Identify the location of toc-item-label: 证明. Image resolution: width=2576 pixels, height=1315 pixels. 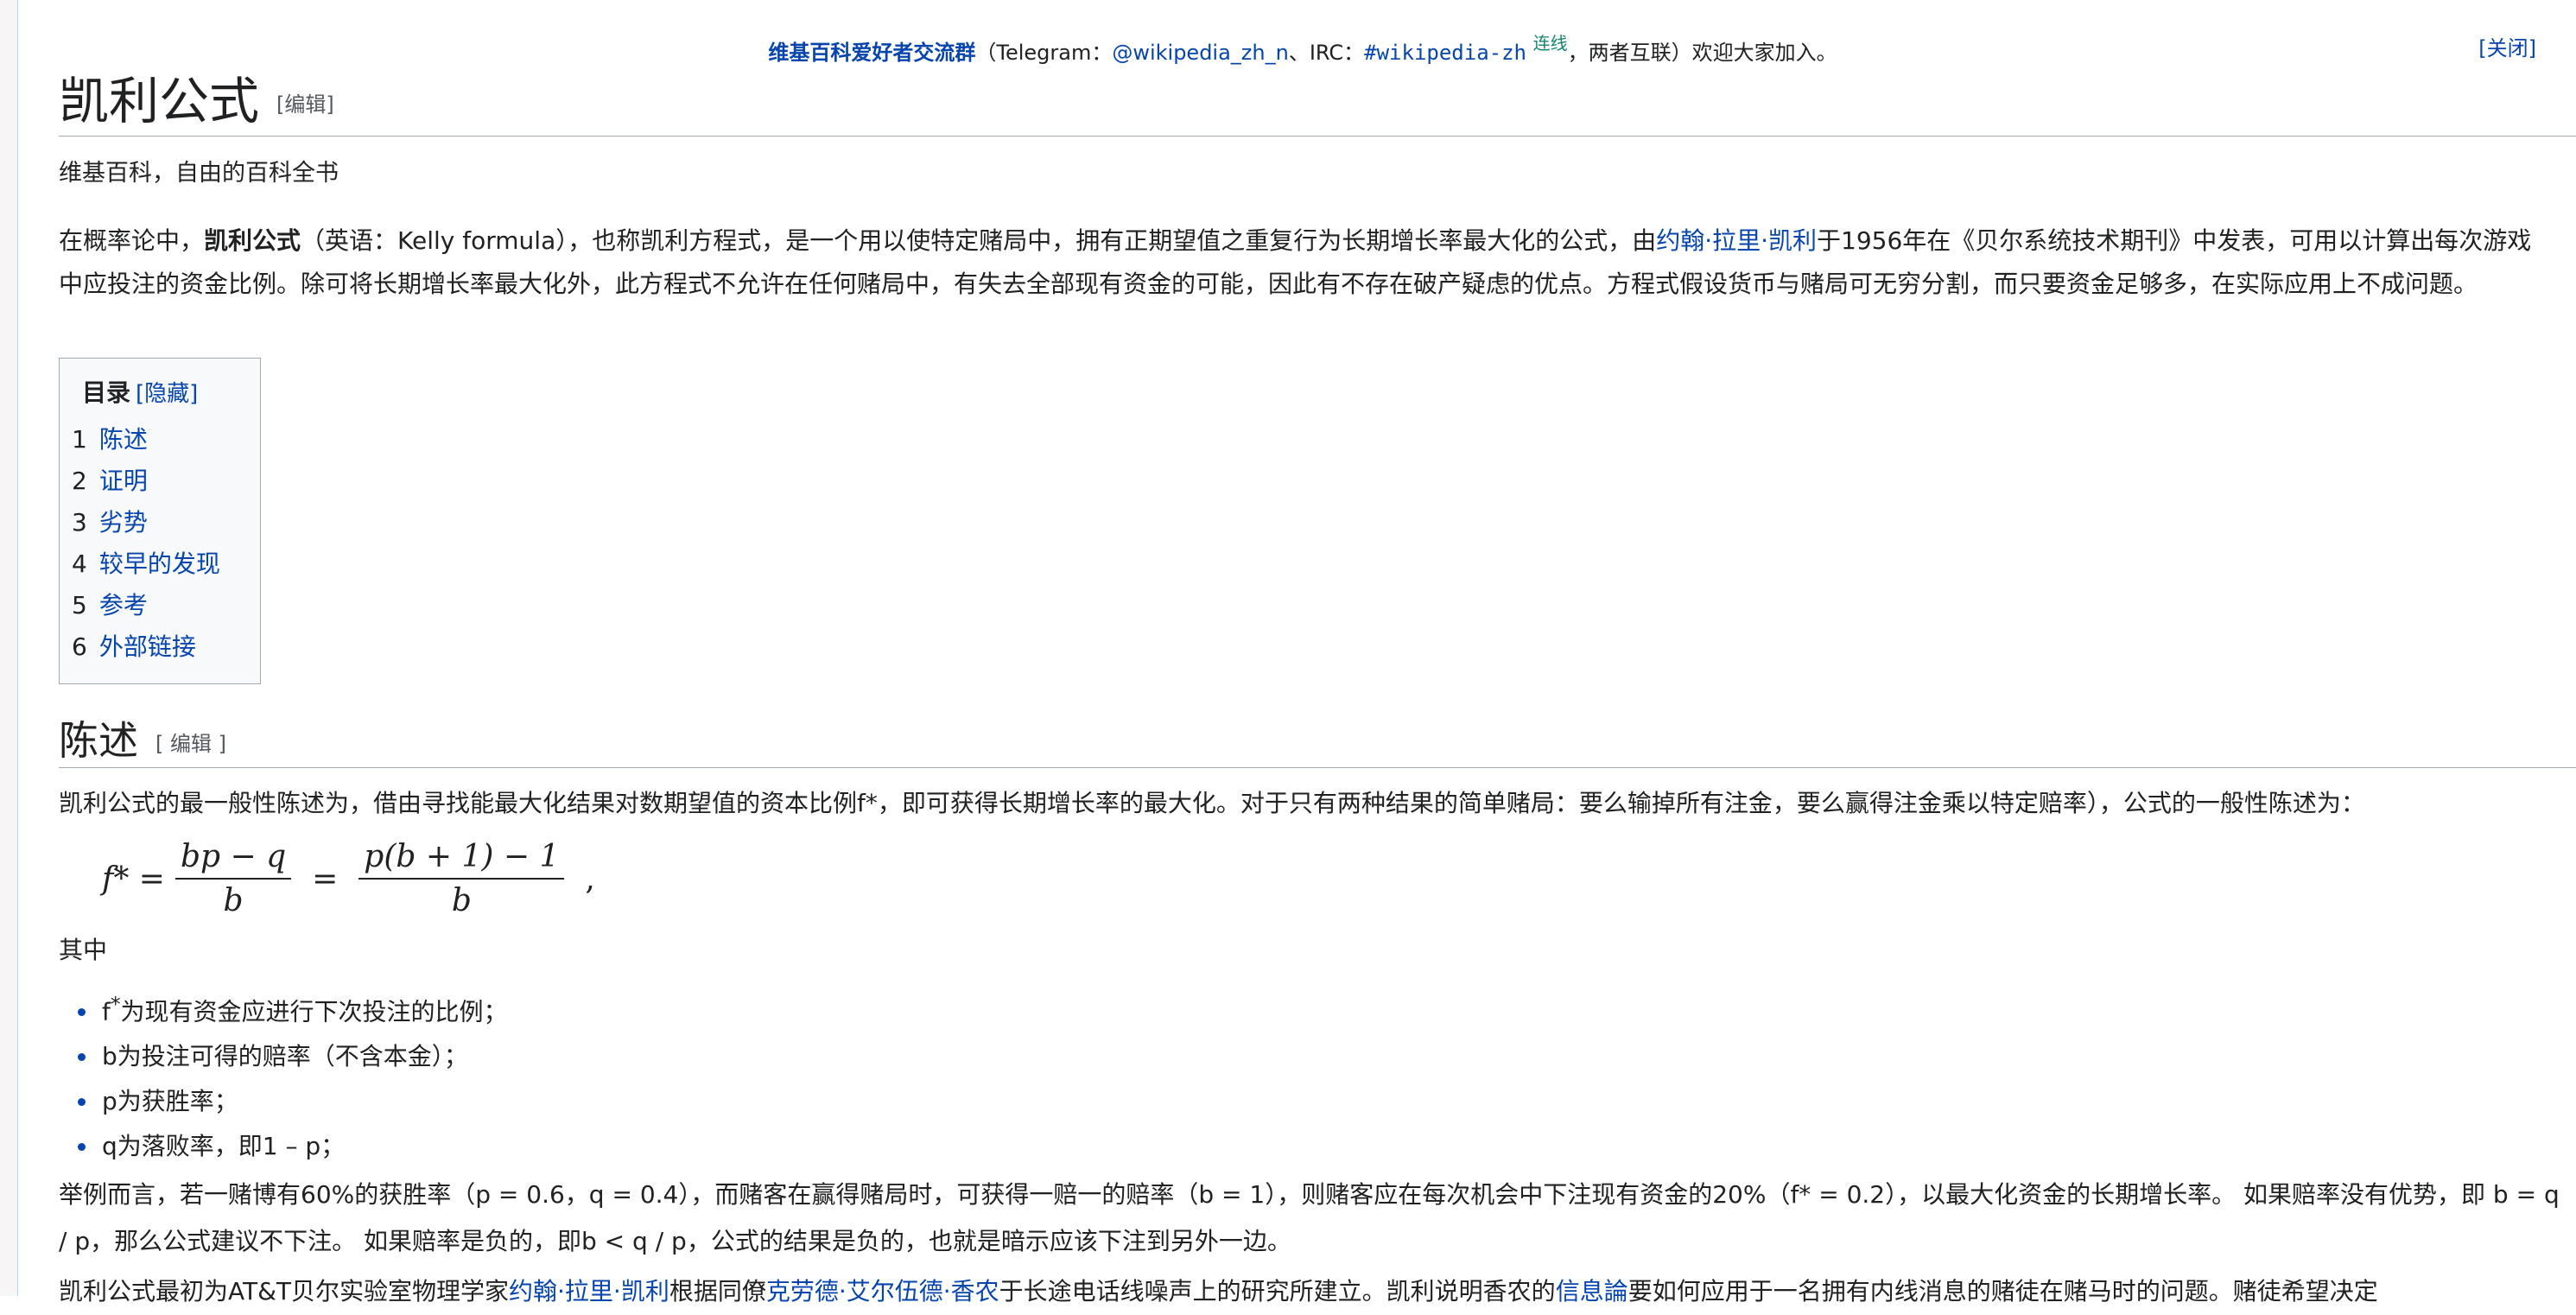
(123, 481).